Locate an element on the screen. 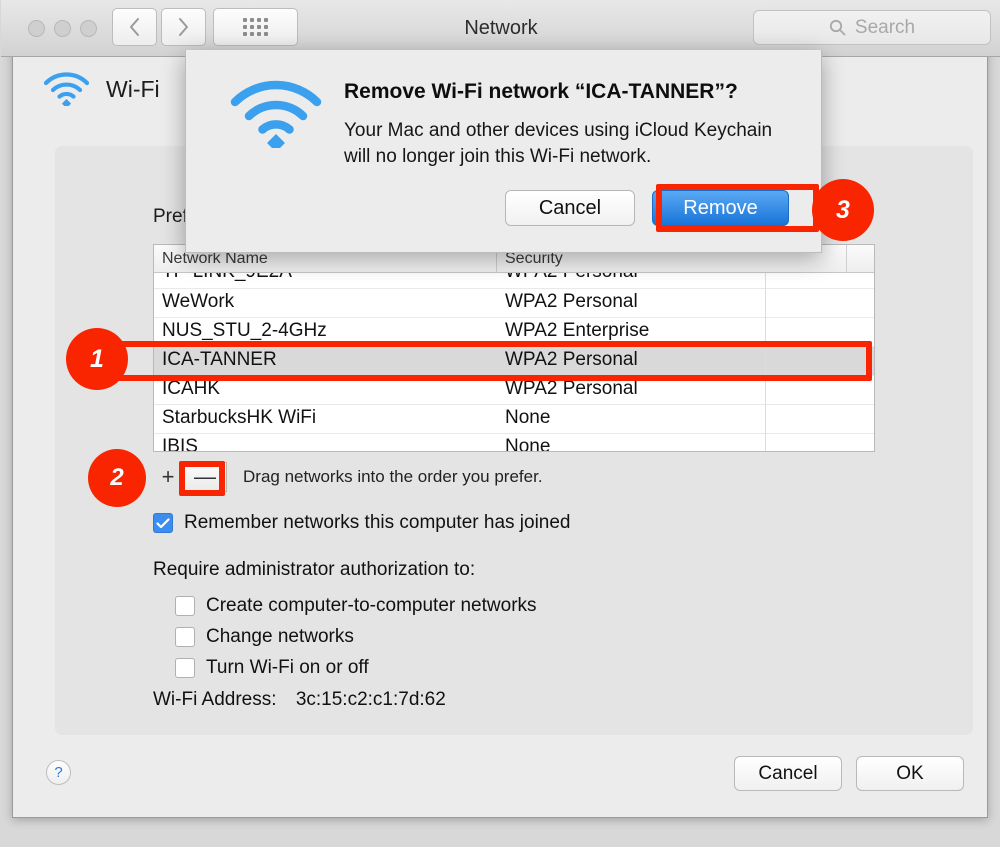  search-icon is located at coordinates (837, 27).